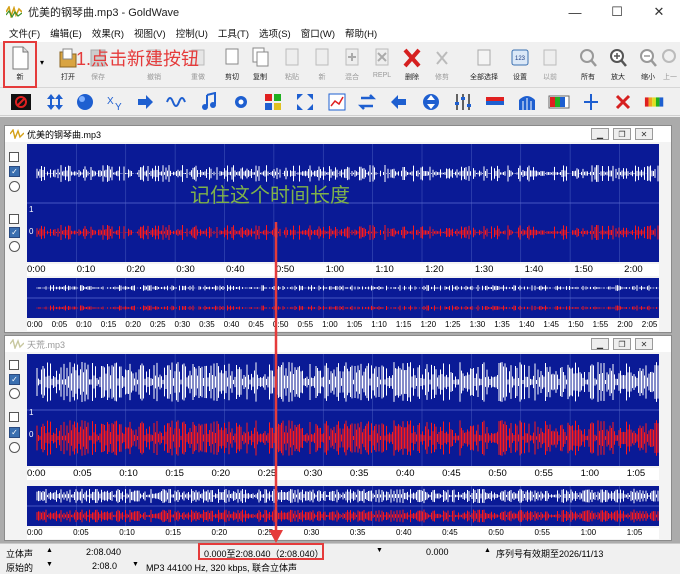 This screenshot has height=574, width=680. What do you see at coordinates (495, 102) in the screenshot?
I see `spectrum-icon` at bounding box center [495, 102].